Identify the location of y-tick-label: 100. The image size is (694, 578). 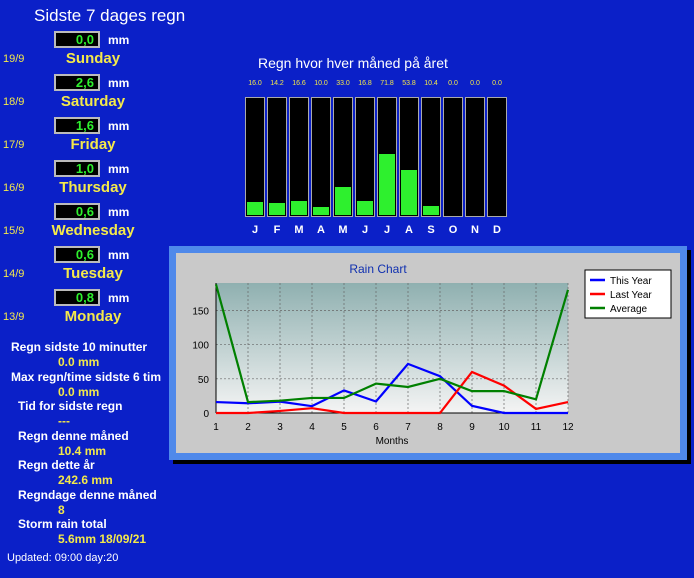
(200, 346).